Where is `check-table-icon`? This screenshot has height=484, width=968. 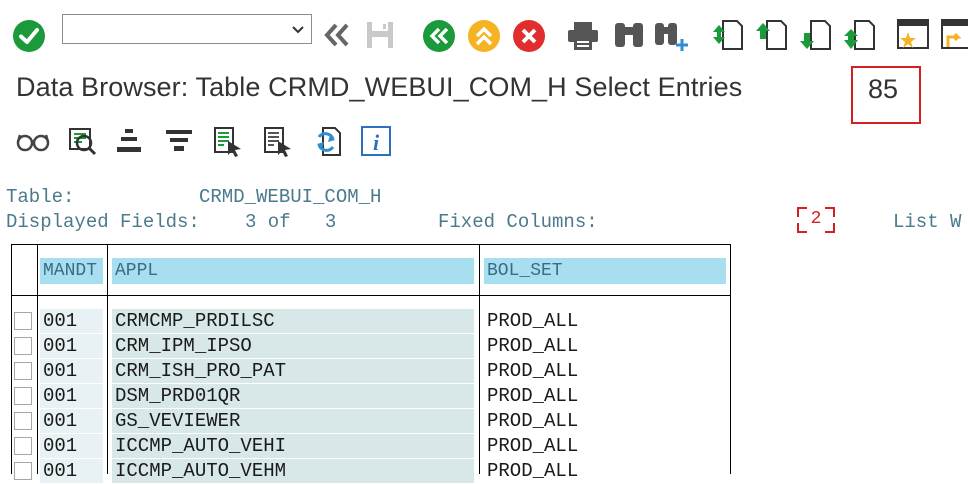 check-table-icon is located at coordinates (82, 143).